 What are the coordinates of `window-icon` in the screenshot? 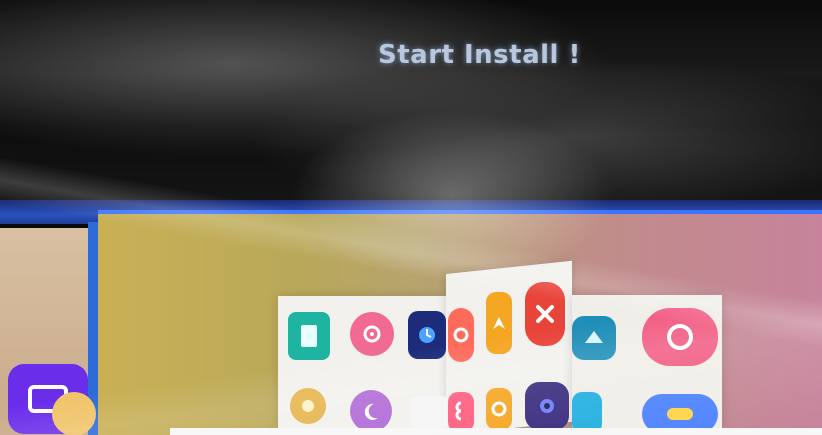 It's located at (430, 412).